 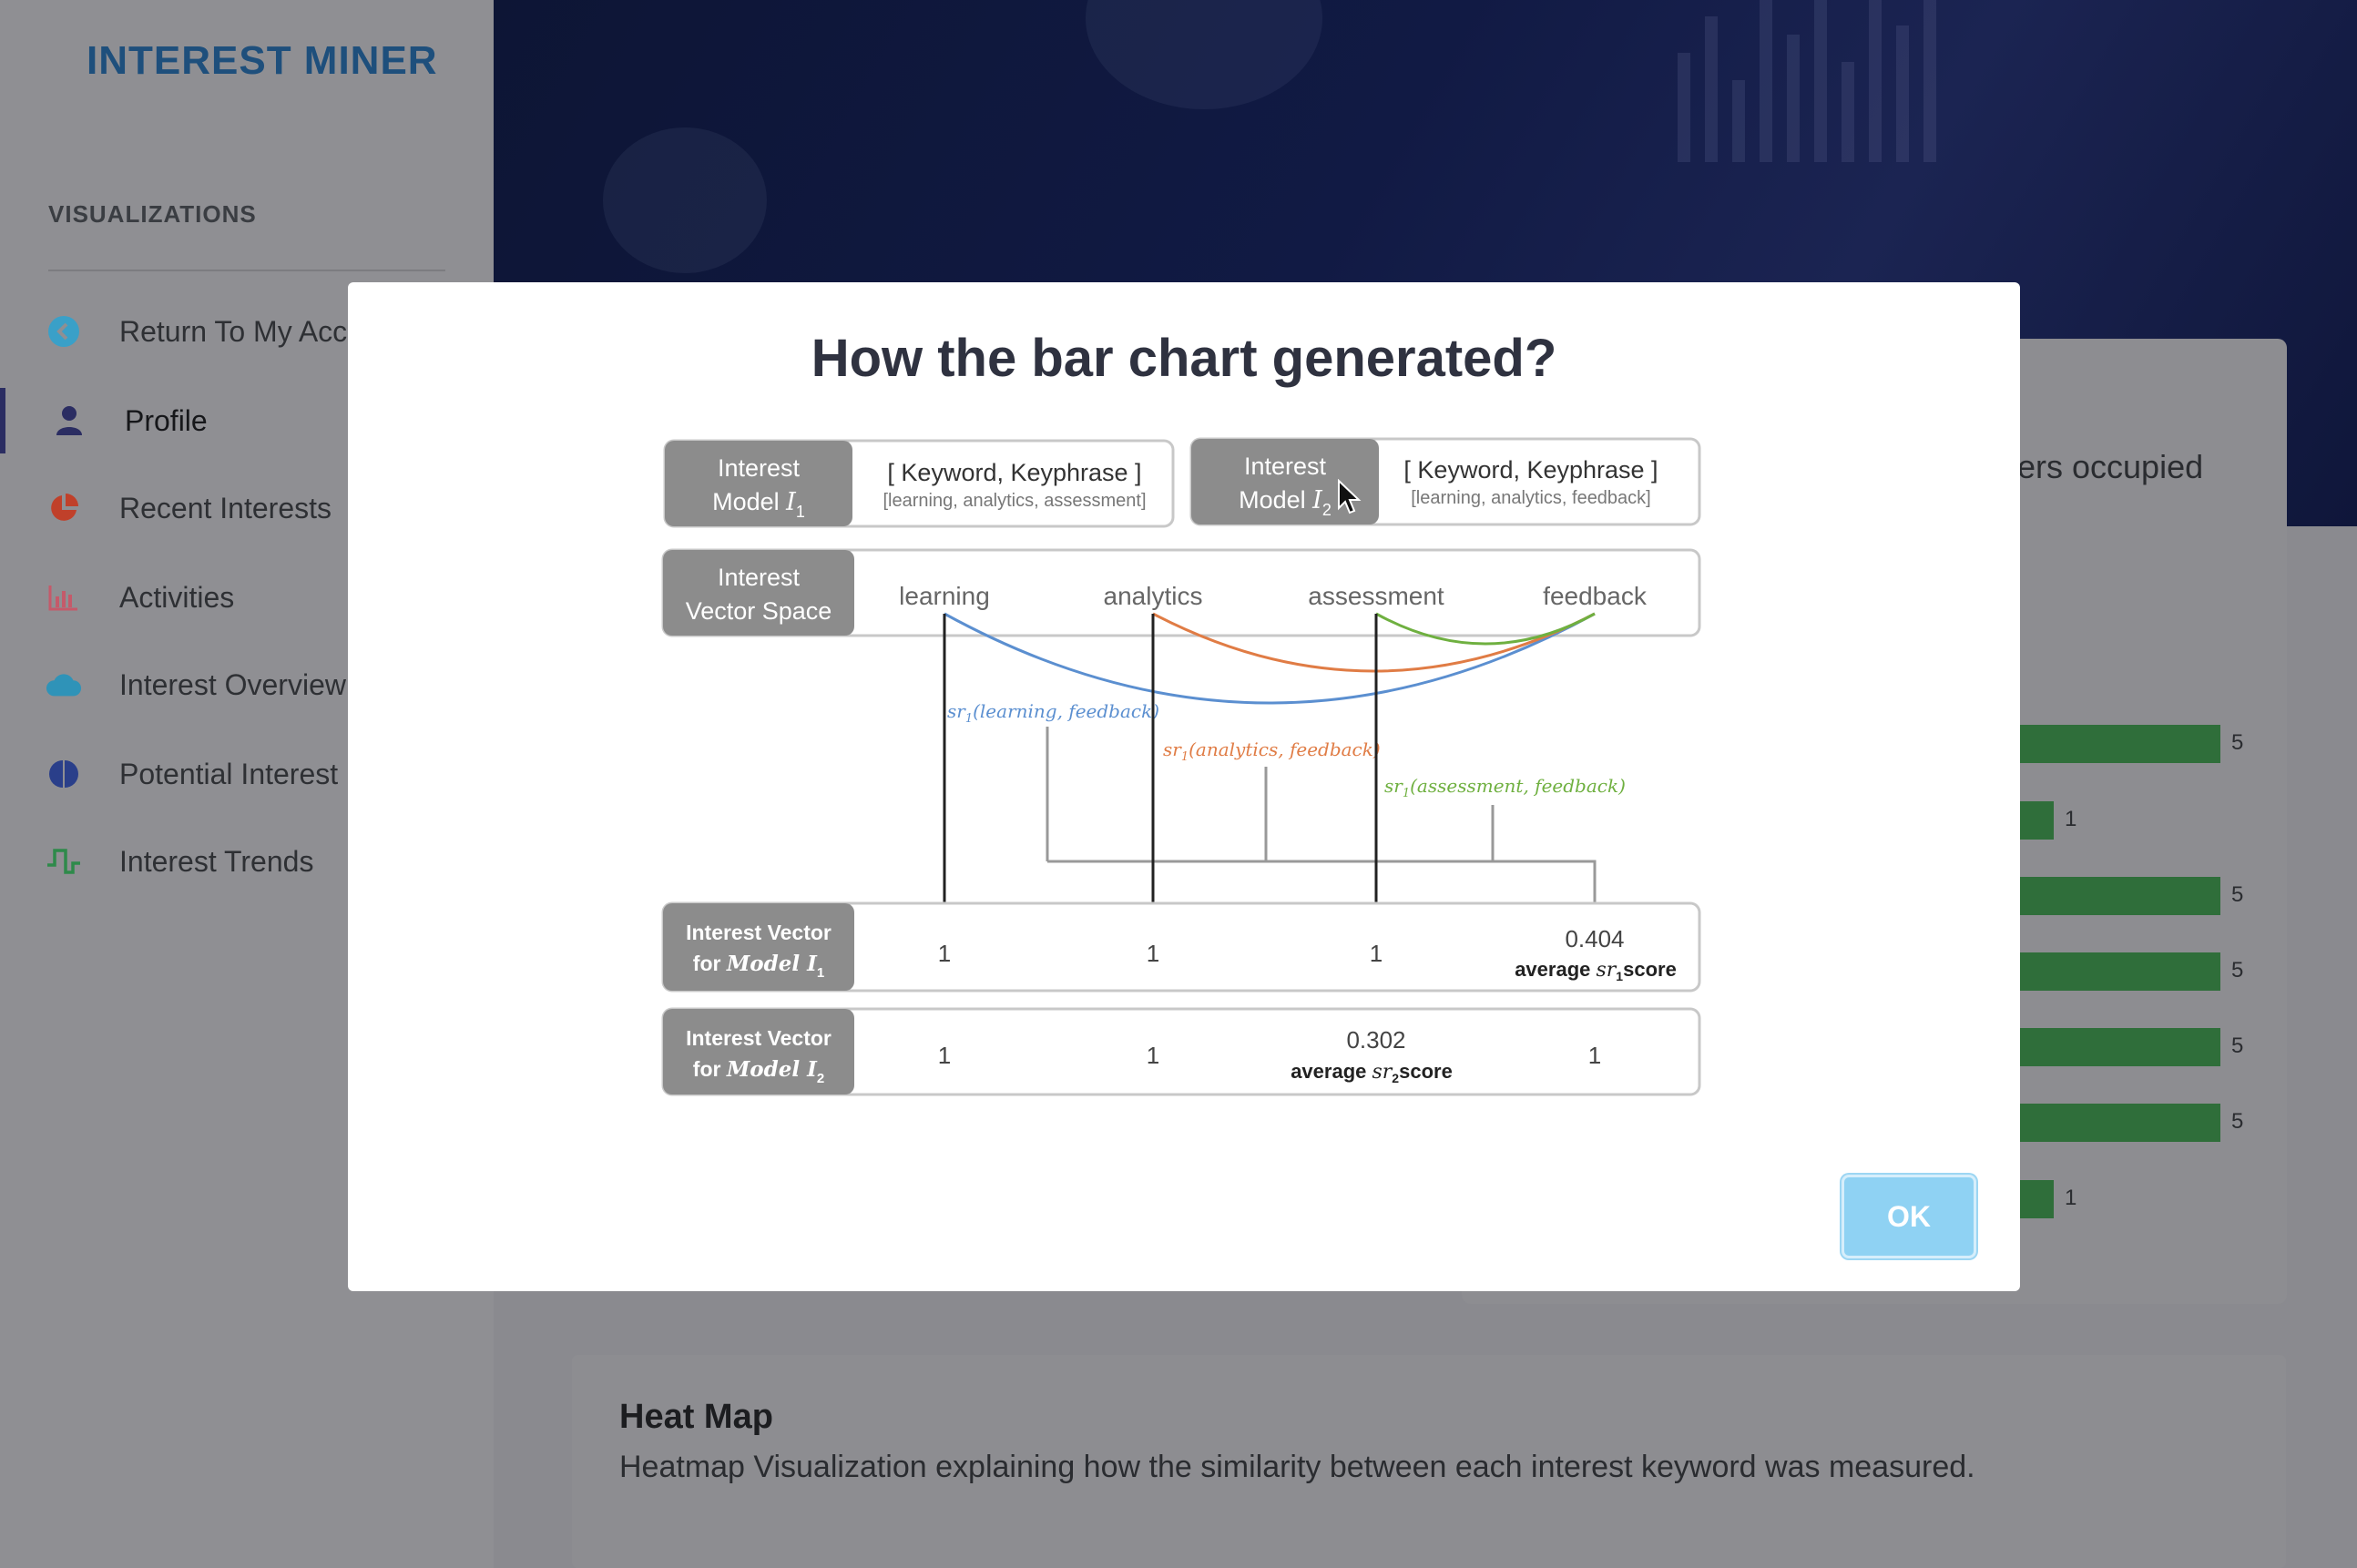 What do you see at coordinates (64, 774) in the screenshot?
I see `brain-icon` at bounding box center [64, 774].